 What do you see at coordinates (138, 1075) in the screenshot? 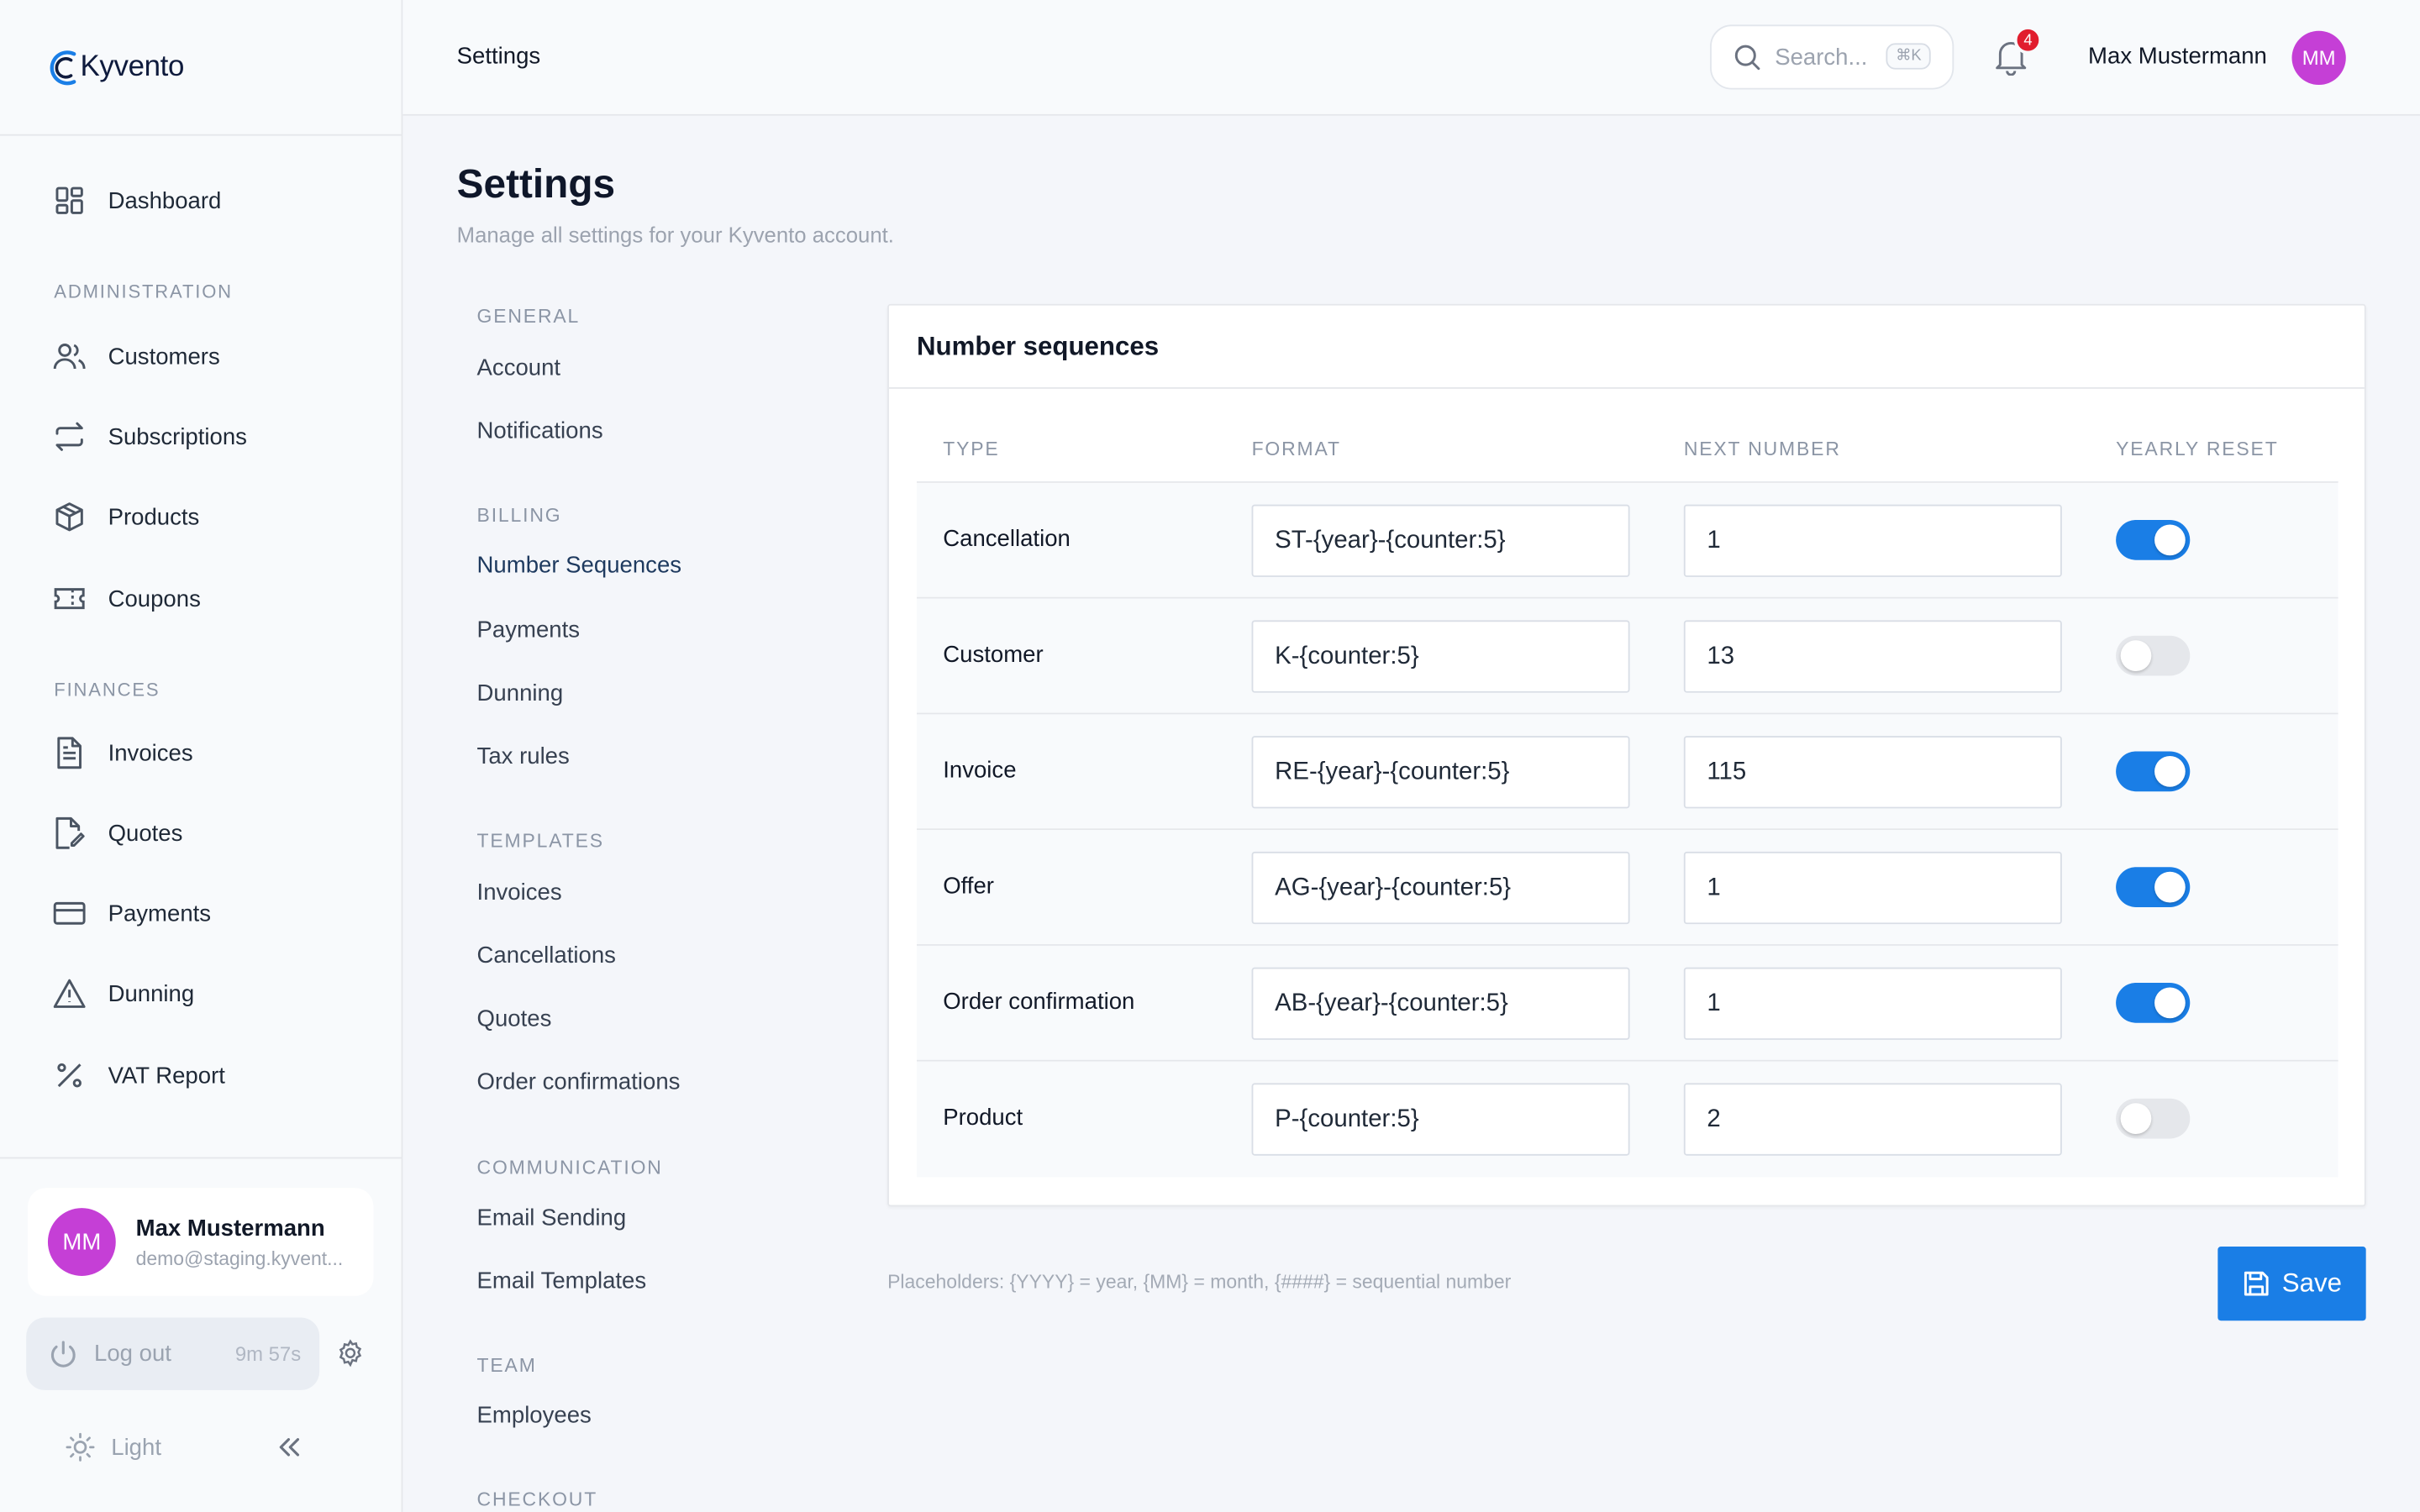
I see `sidebar-item-vat-report: VAT Report` at bounding box center [138, 1075].